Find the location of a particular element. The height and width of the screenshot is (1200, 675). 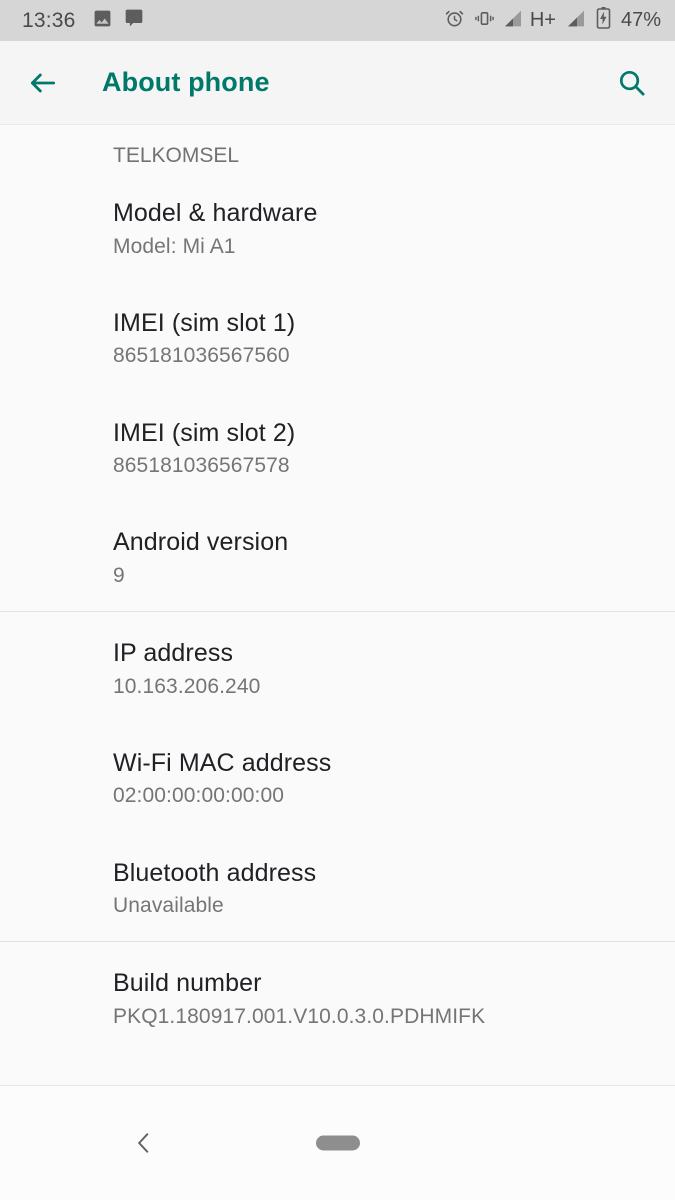

nav-home-pill is located at coordinates (337, 1143).